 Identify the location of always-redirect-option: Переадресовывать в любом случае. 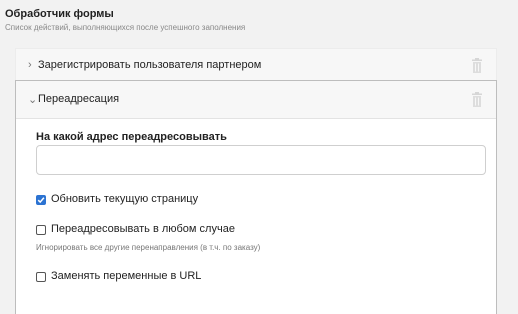
(135, 229).